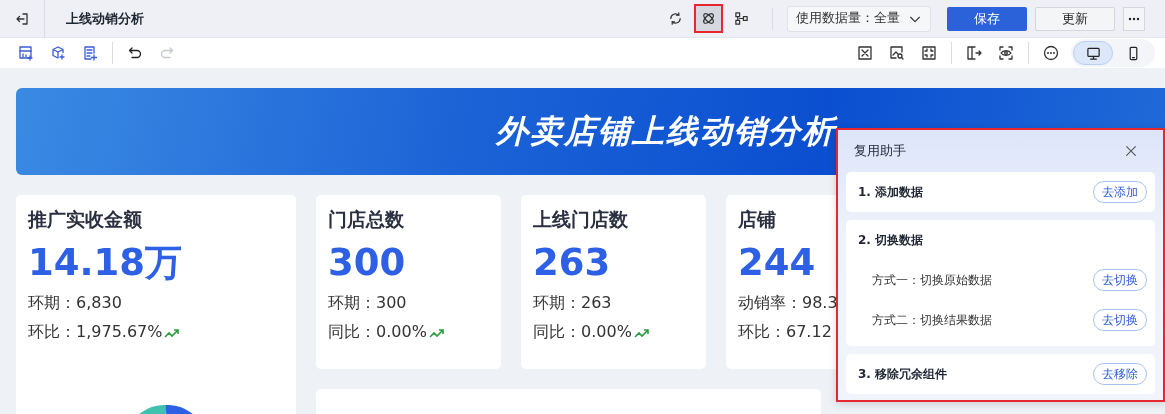 This screenshot has height=414, width=1165. Describe the element at coordinates (974, 53) in the screenshot. I see `export-icon` at that location.